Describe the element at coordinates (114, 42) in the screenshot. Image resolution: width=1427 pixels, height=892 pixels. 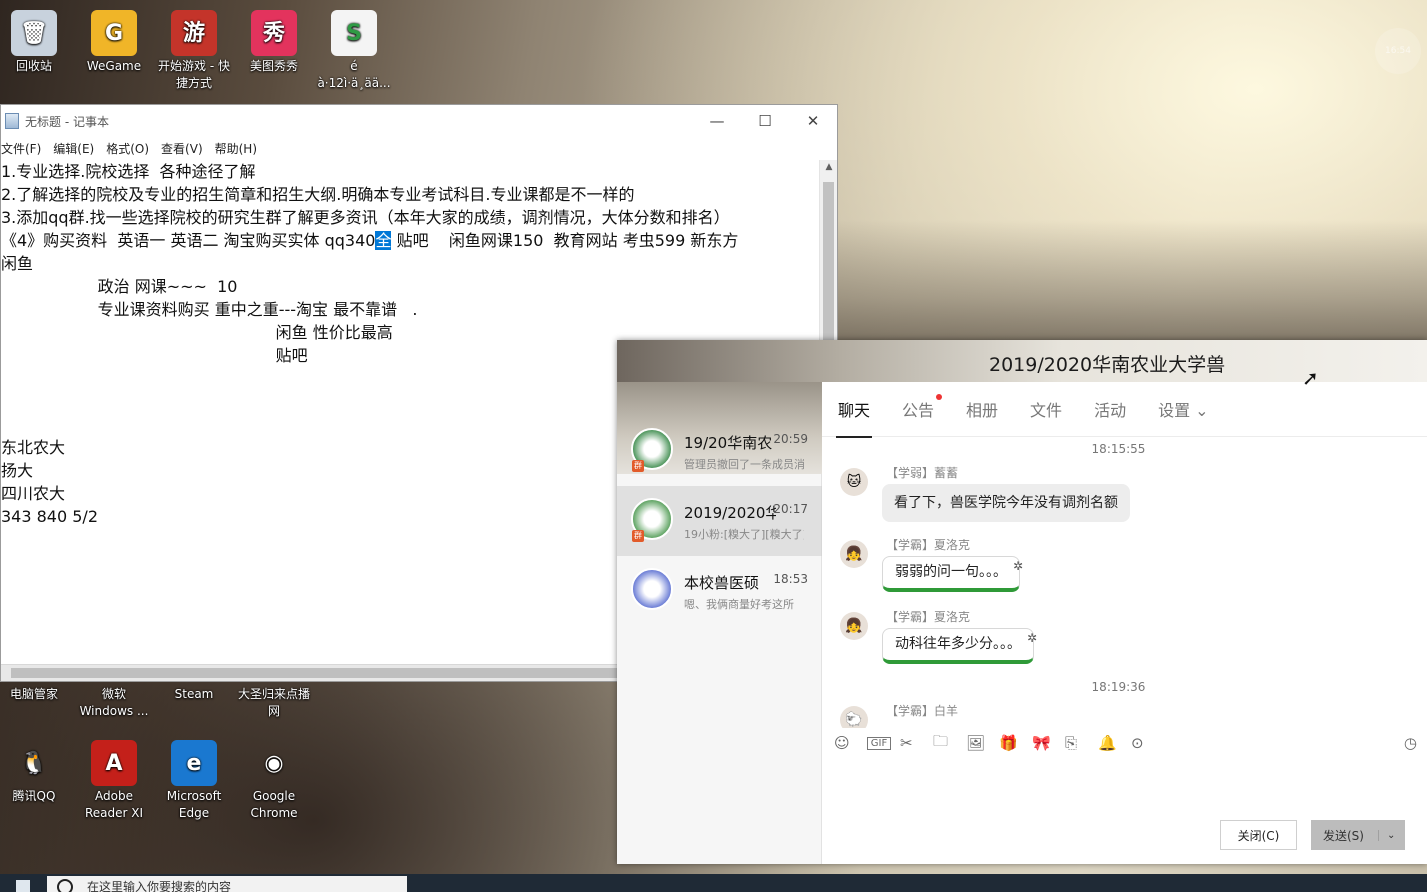
I see `desktop-icon: G WeGame` at that location.